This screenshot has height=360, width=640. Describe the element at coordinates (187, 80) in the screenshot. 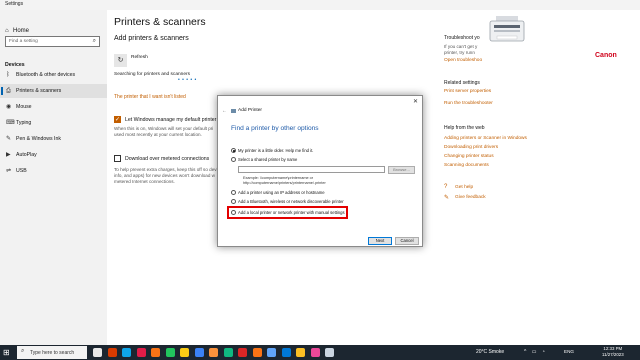

I see `progress-dots: • • • • •` at that location.